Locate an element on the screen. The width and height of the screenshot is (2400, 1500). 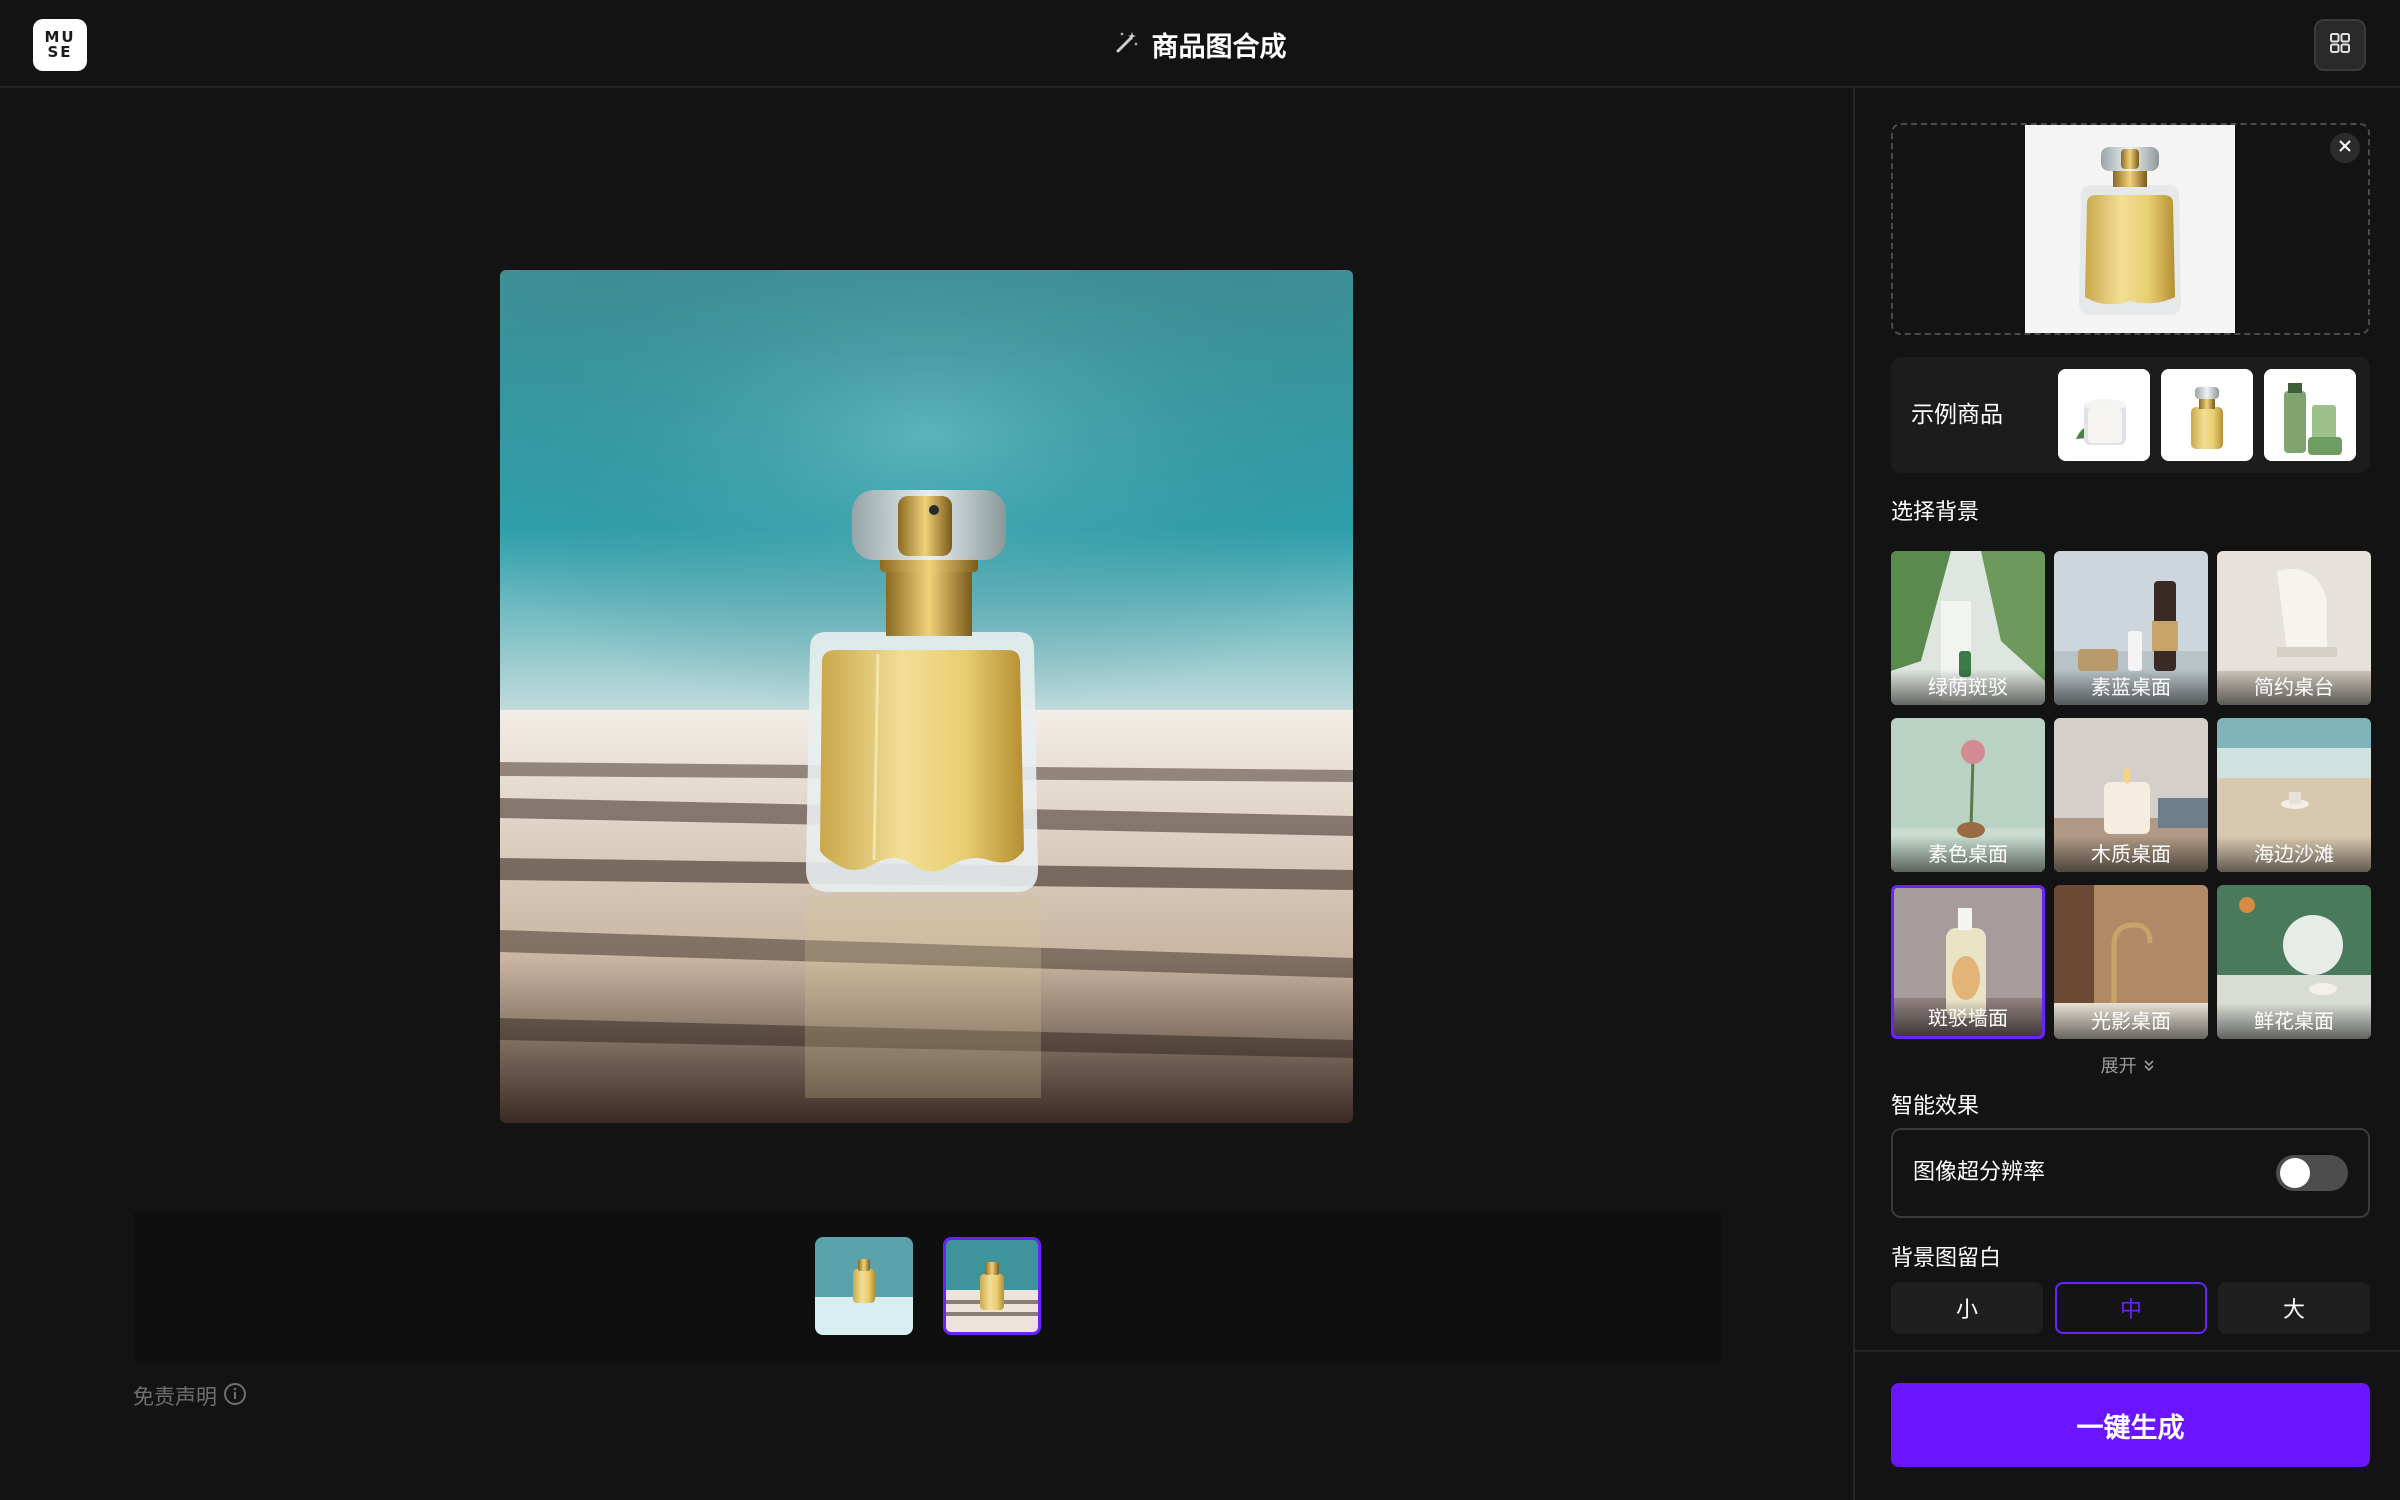
padding-section-label: 背景图留白 is located at coordinates (1946, 1258).